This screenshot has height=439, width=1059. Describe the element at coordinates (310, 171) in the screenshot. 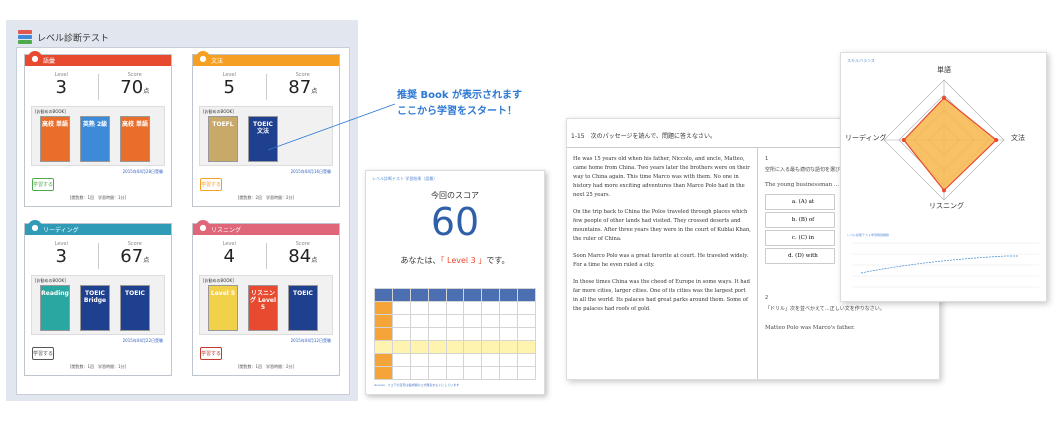

I see `test-date: 2015年04月16日受験` at that location.